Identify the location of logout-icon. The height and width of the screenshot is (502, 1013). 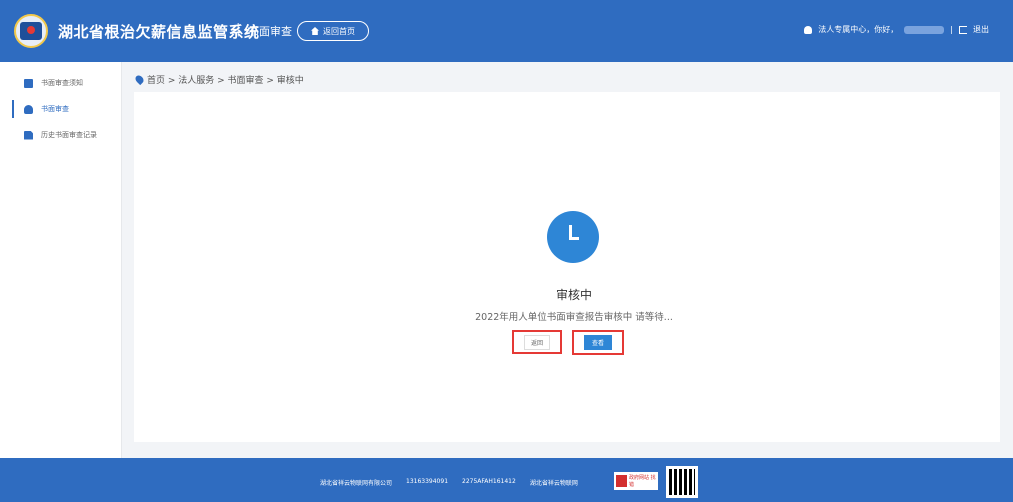
(963, 29).